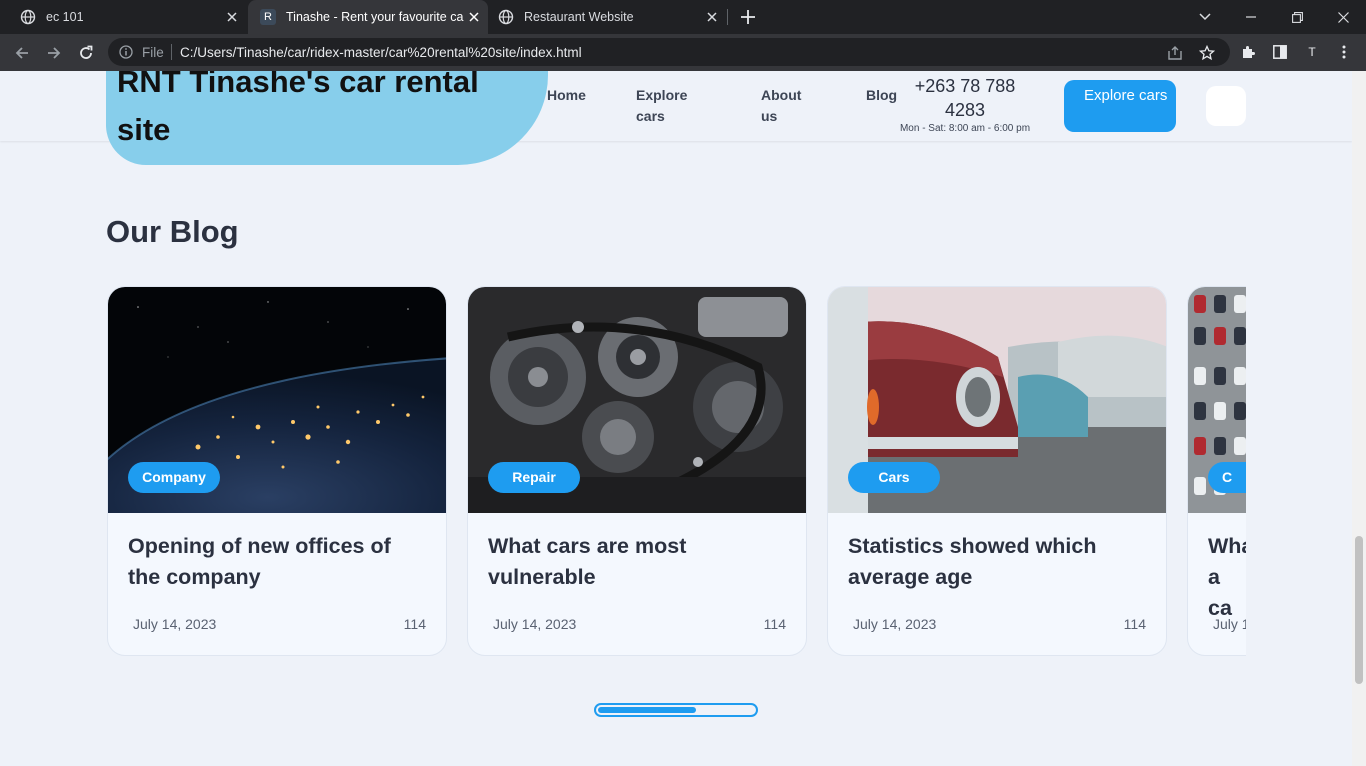 The height and width of the screenshot is (766, 1366). I want to click on carousel-scroll-indicator, so click(676, 710).